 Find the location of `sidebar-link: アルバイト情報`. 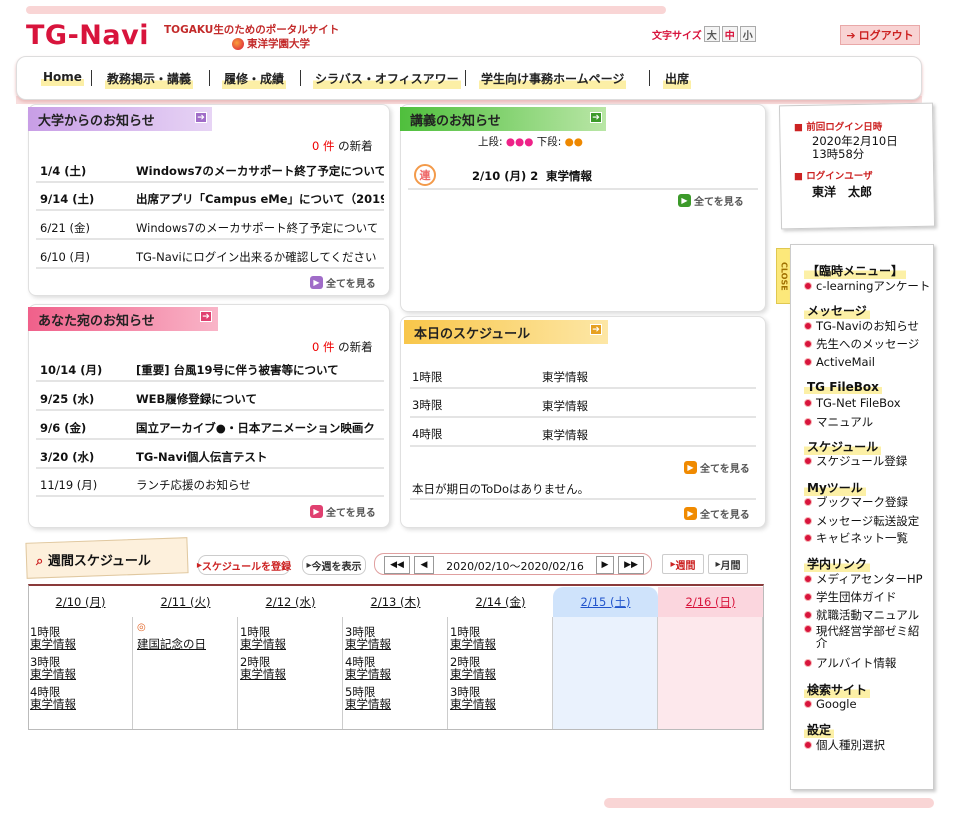

sidebar-link: アルバイト情報 is located at coordinates (850, 663).